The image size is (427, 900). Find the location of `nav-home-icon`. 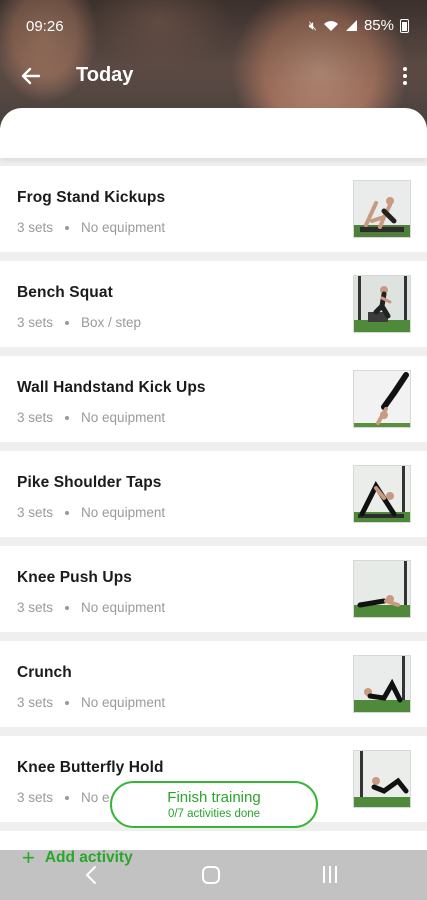

nav-home-icon is located at coordinates (211, 875).